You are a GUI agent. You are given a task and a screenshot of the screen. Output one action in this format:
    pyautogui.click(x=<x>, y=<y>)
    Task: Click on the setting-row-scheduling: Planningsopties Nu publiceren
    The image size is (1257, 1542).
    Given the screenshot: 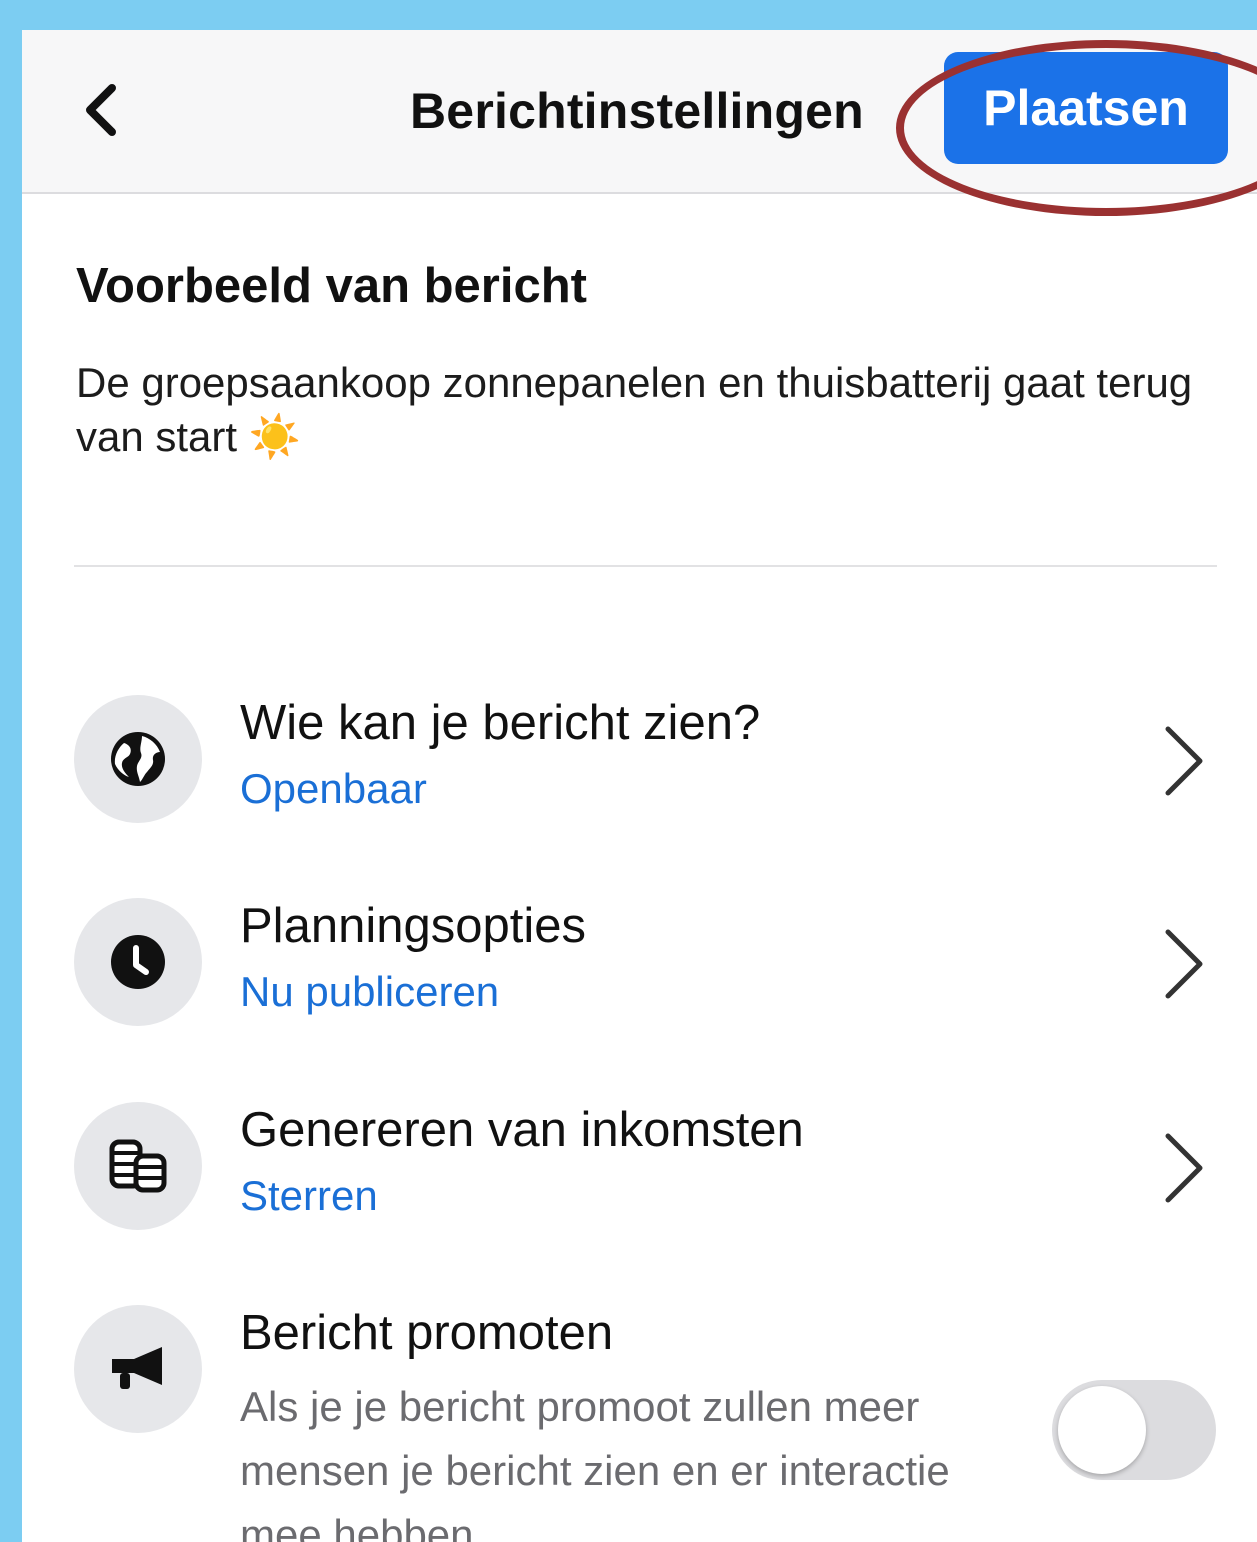 What is the action you would take?
    pyautogui.click(x=639, y=968)
    